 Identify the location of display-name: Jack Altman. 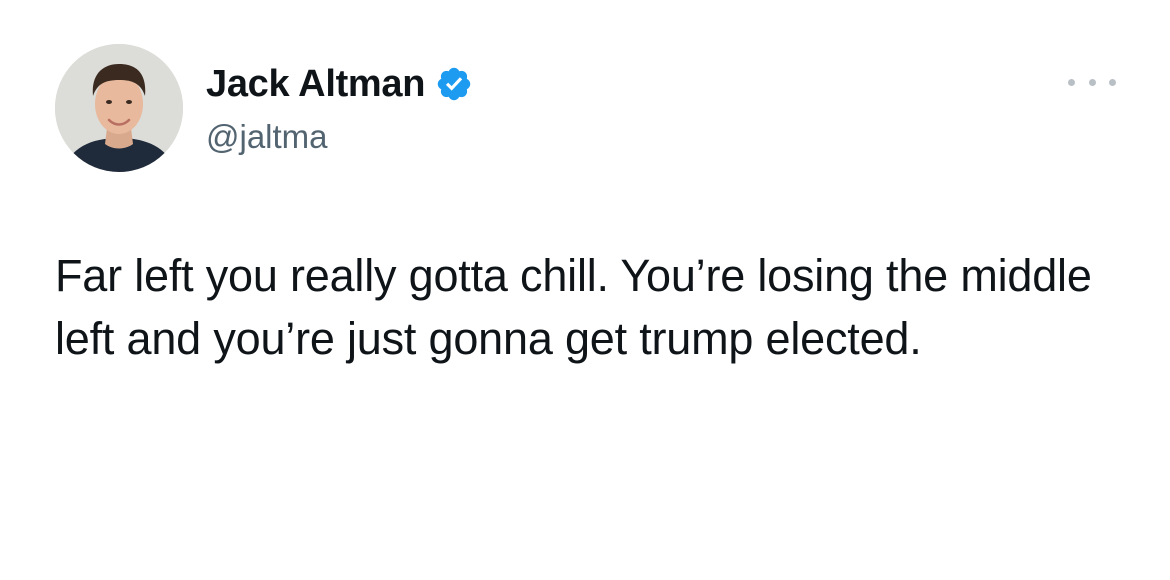
(315, 84).